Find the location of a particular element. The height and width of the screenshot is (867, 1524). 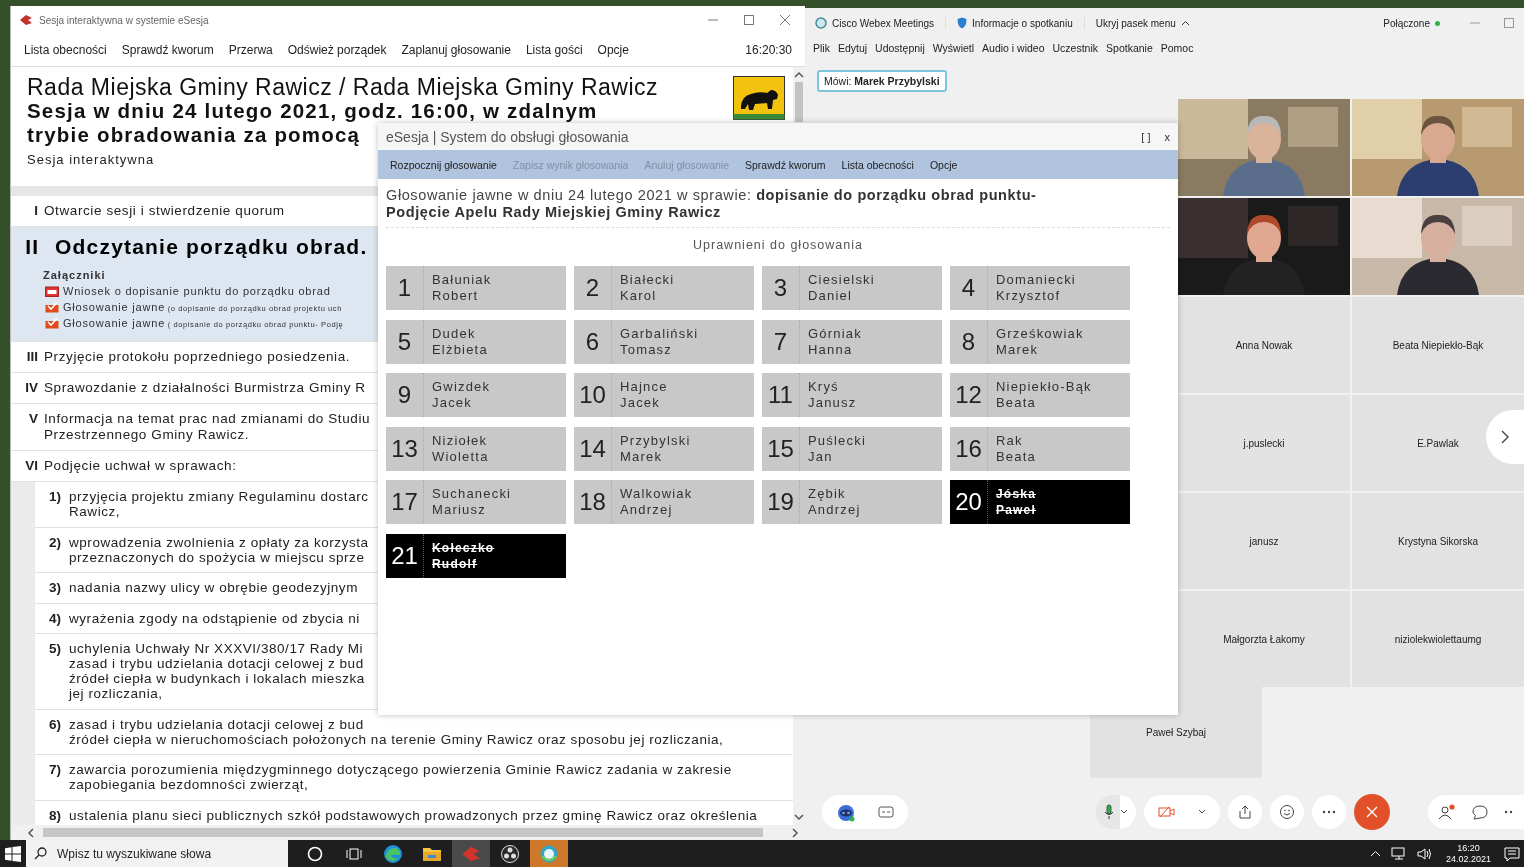

agenda-title: Otwarcie sesji i stwierdzenie quorum is located at coordinates (164, 211).